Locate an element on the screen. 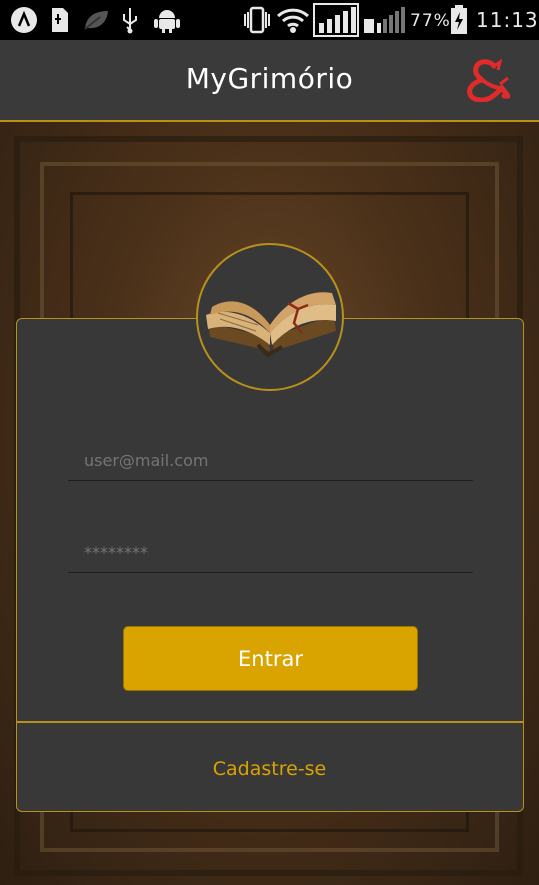 The width and height of the screenshot is (539, 885). password-field-wrapper is located at coordinates (270, 552).